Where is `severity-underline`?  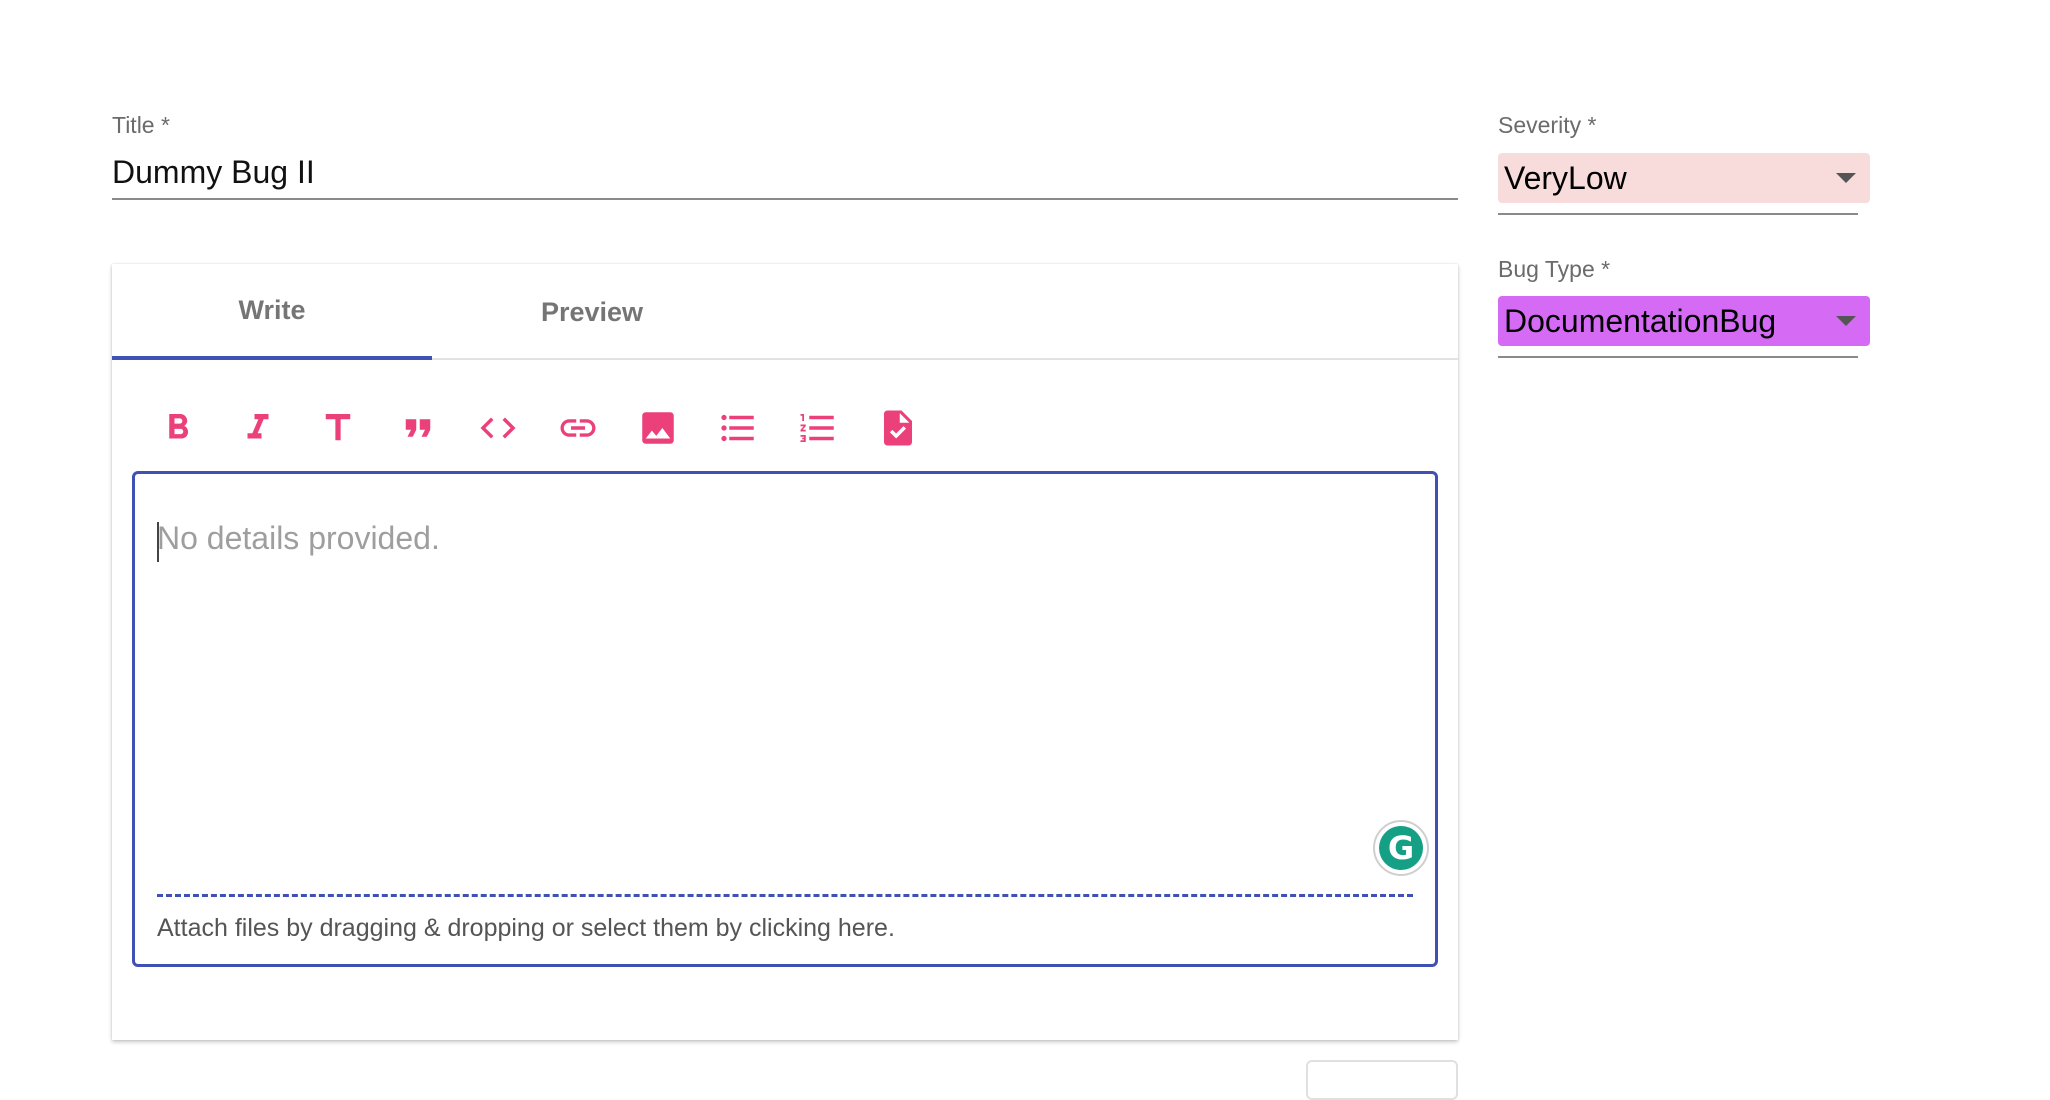 severity-underline is located at coordinates (1678, 214).